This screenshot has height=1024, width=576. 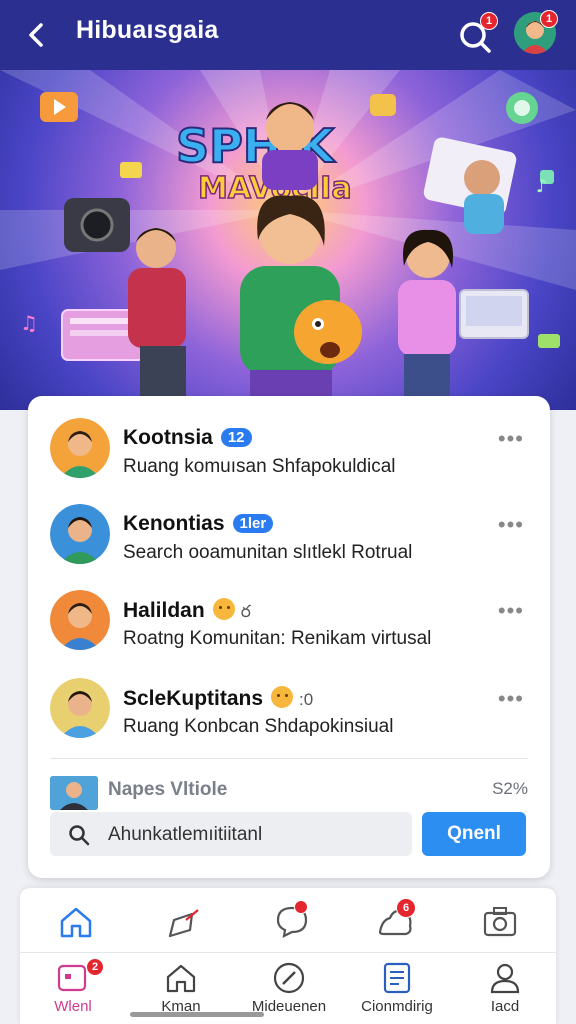 What do you see at coordinates (184, 922) in the screenshot?
I see `share-icon` at bounding box center [184, 922].